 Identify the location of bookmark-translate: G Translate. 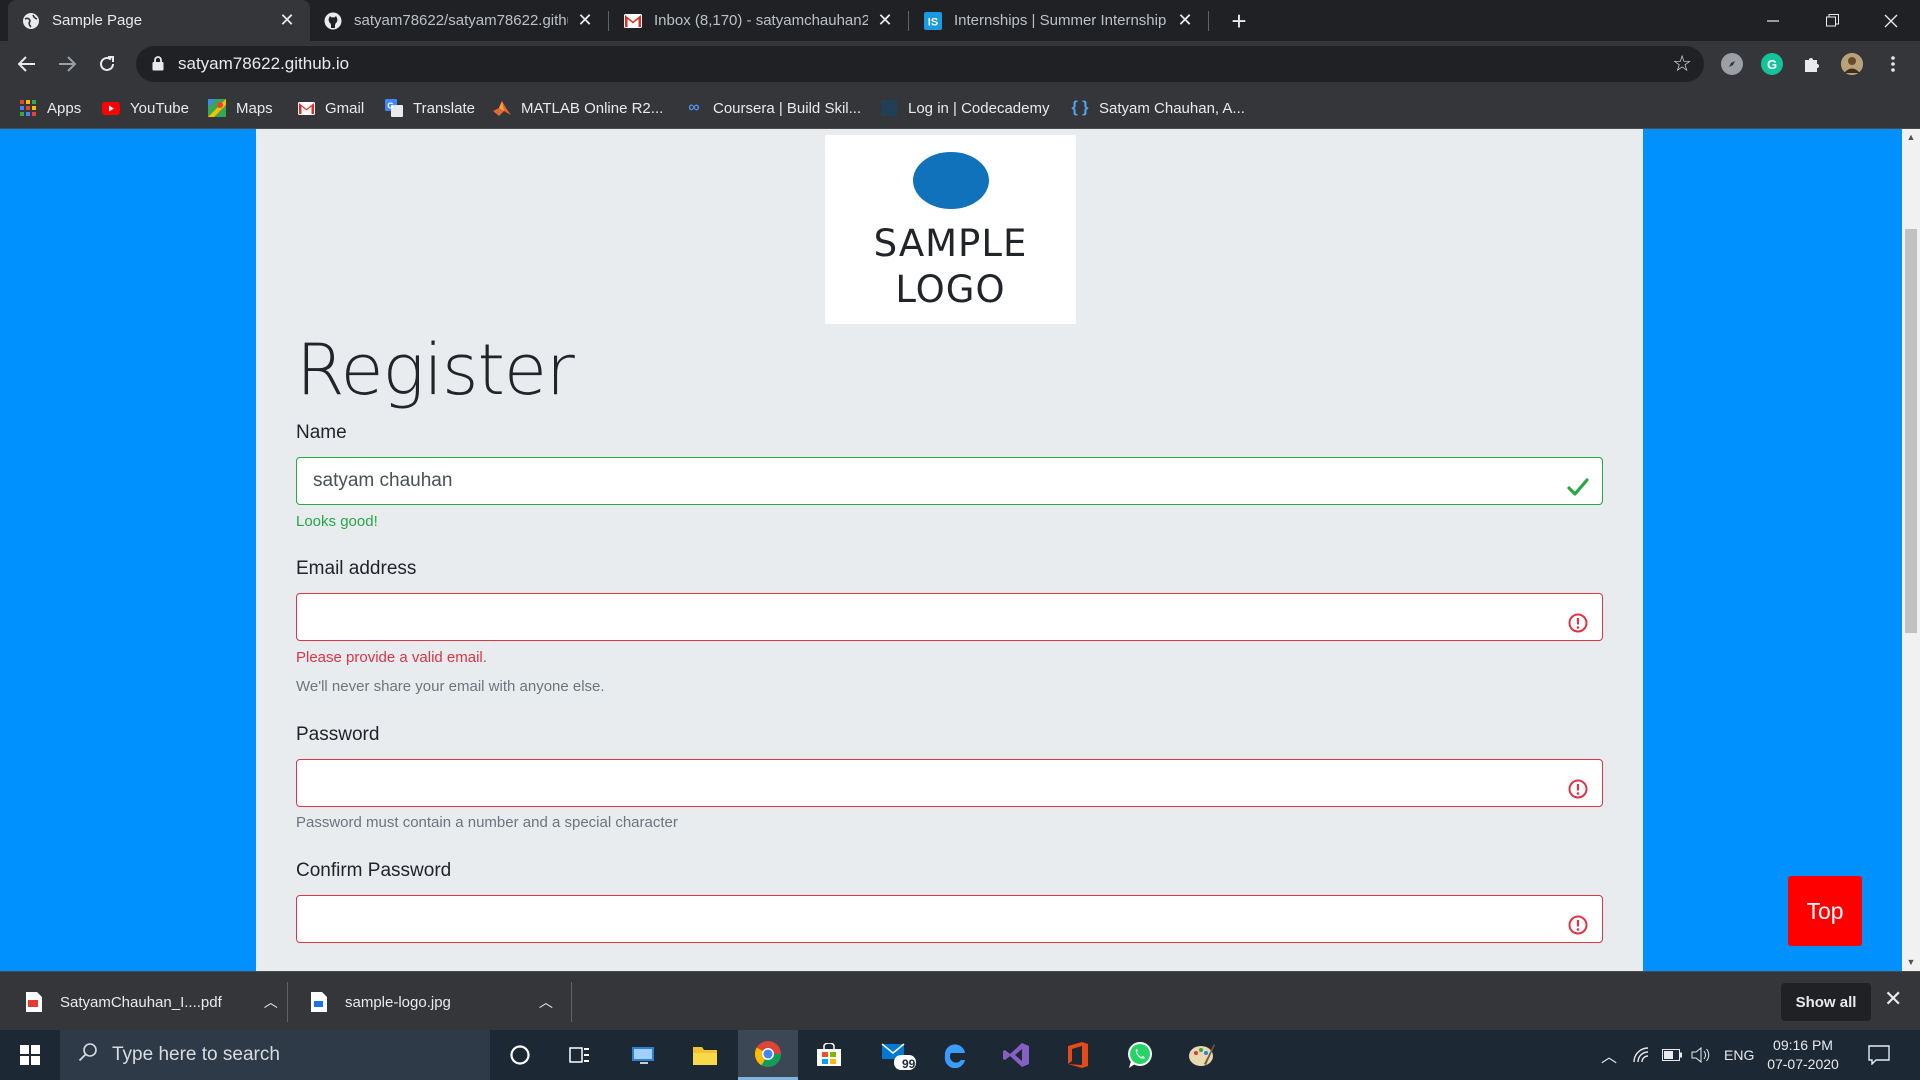
(430, 108).